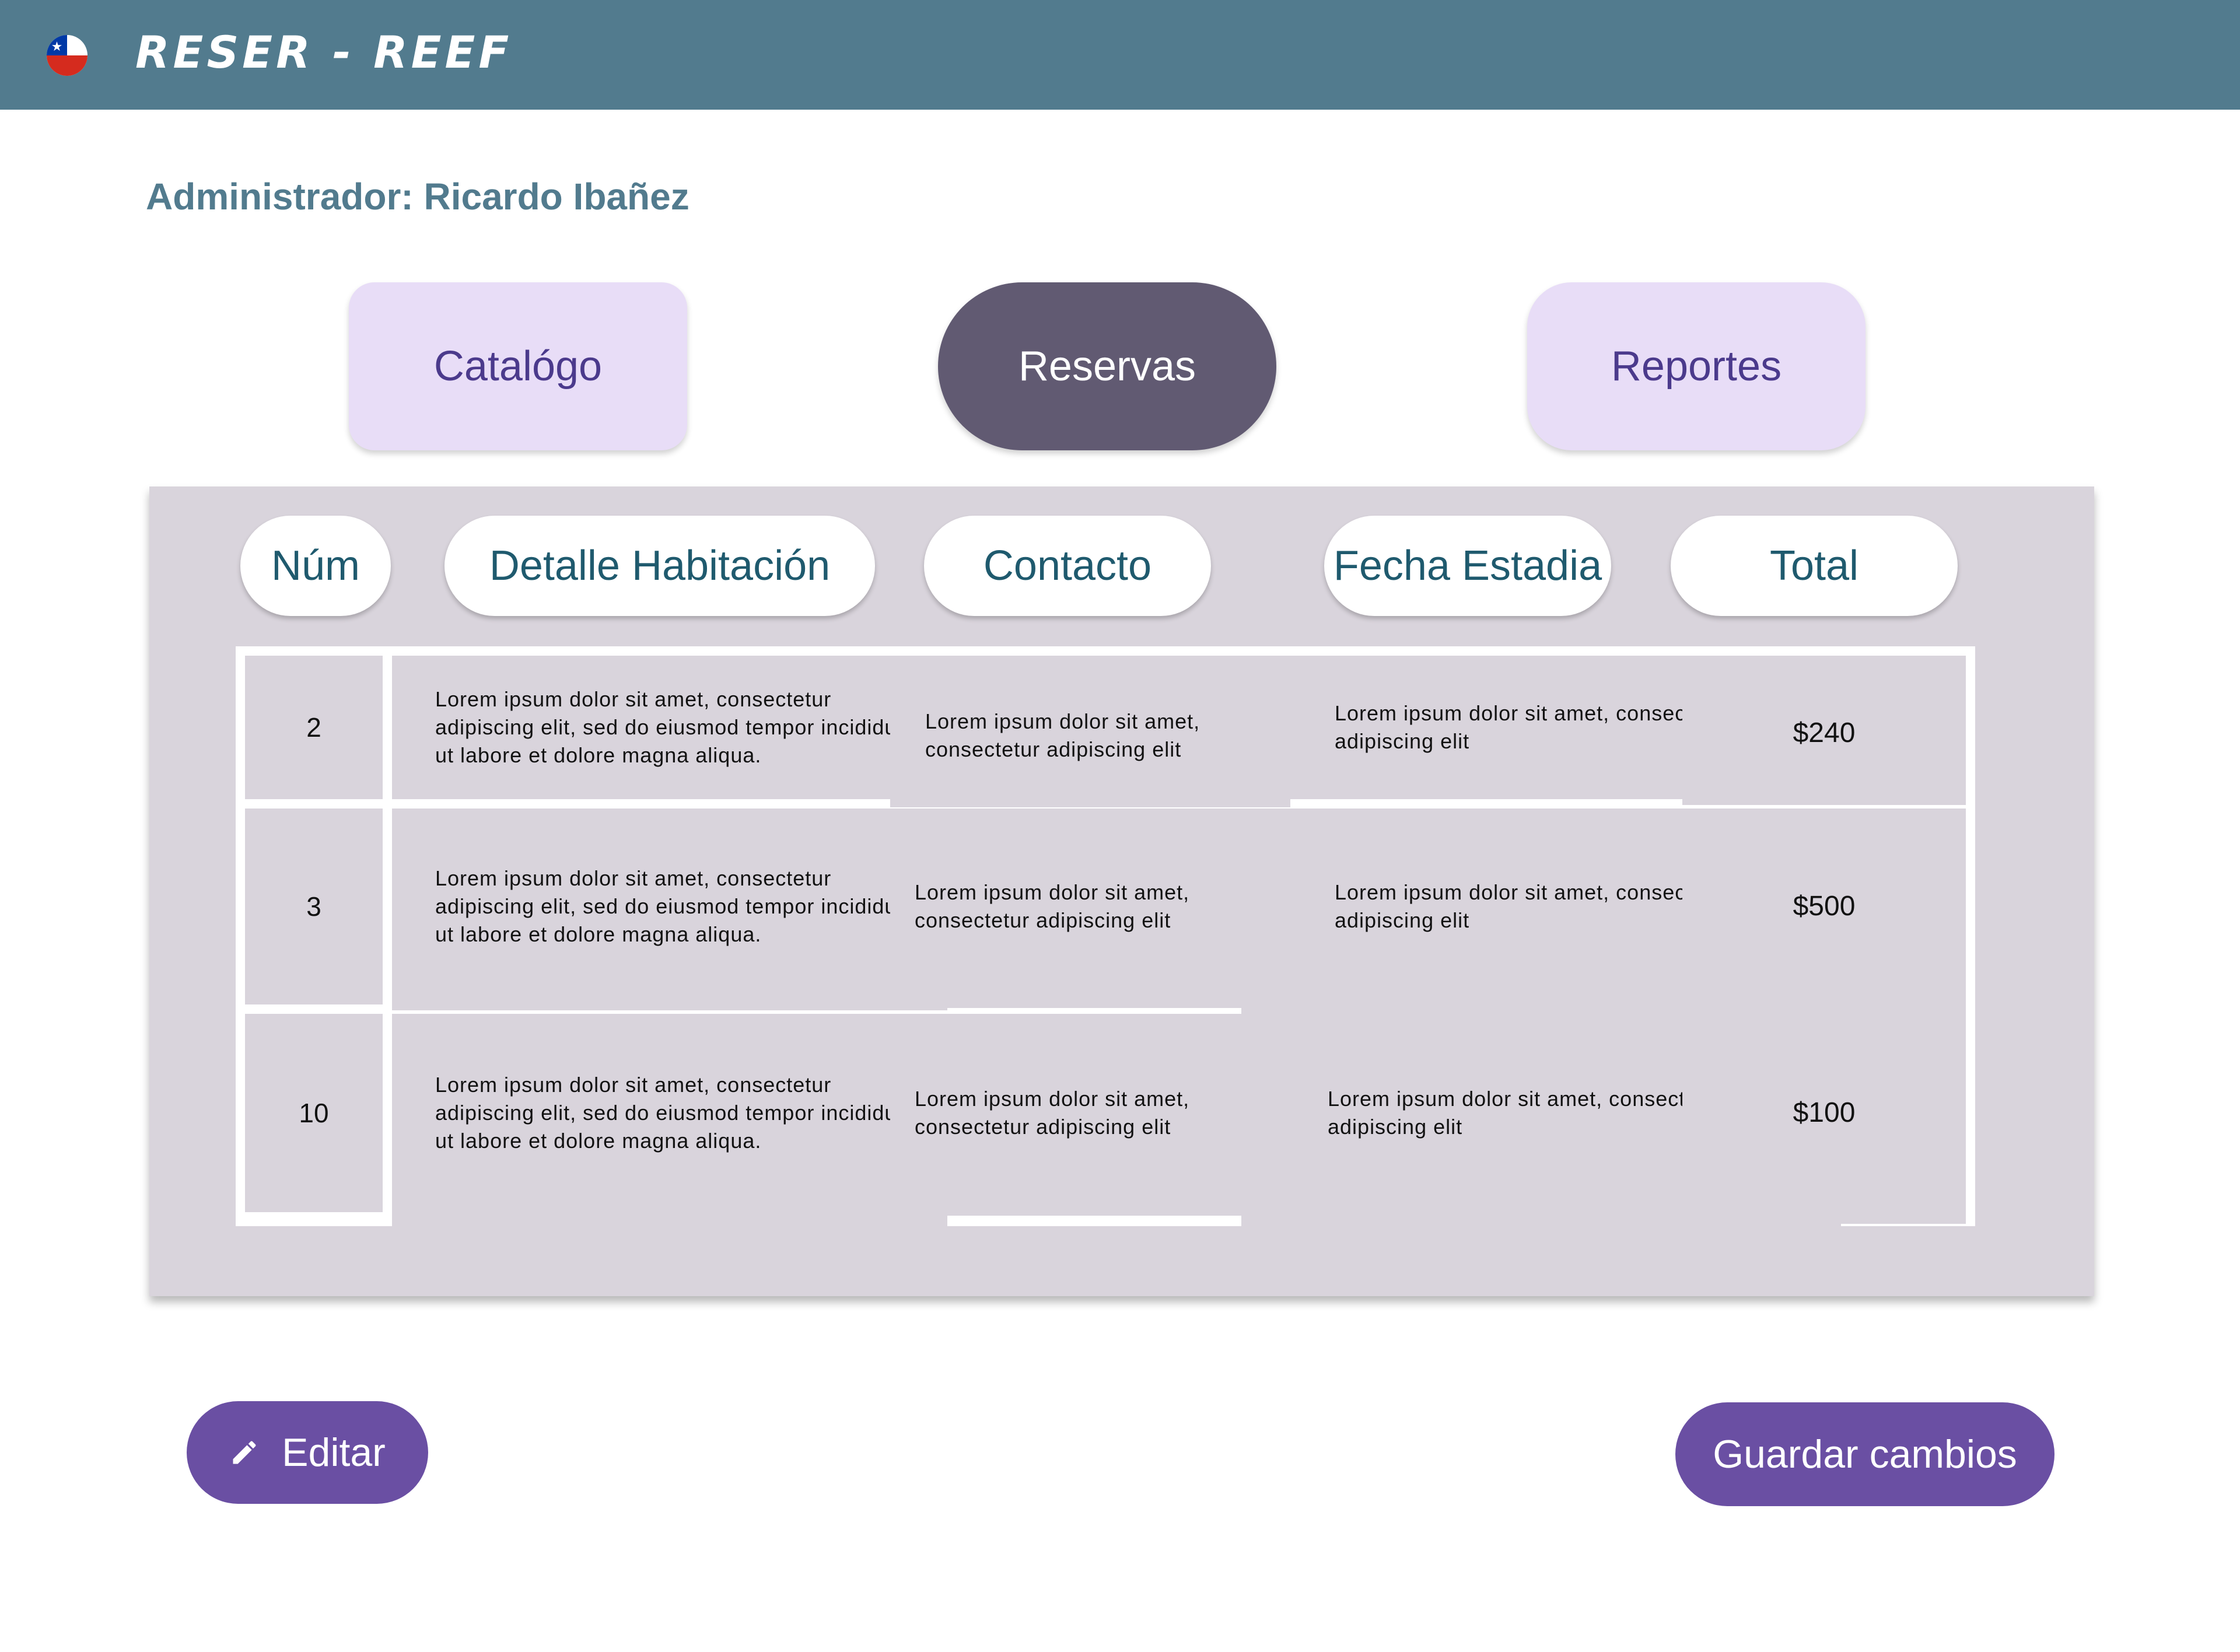  I want to click on admin-name-label: Administrador: Ricardo Ibañez, so click(418, 197).